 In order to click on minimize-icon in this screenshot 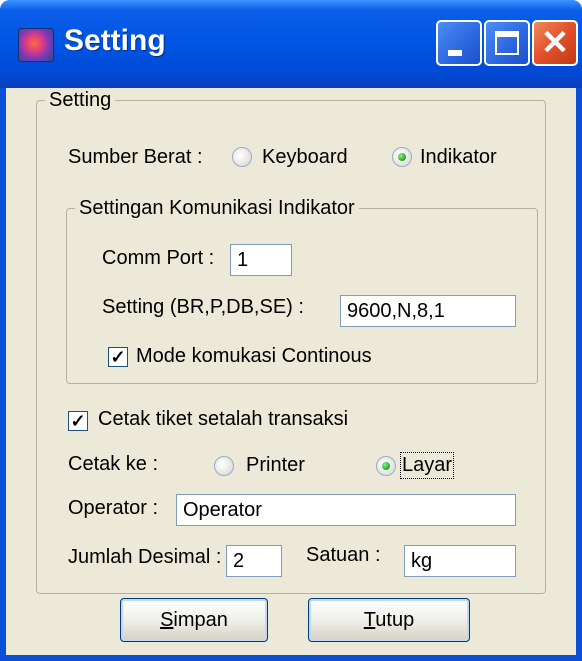, I will do `click(455, 53)`.